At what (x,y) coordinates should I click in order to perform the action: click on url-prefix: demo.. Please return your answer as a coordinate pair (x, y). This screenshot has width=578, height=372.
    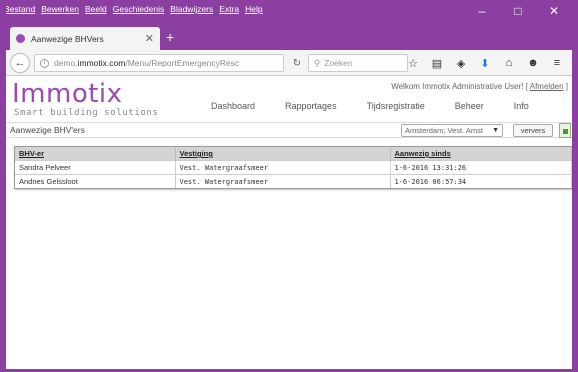
    Looking at the image, I should click on (66, 63).